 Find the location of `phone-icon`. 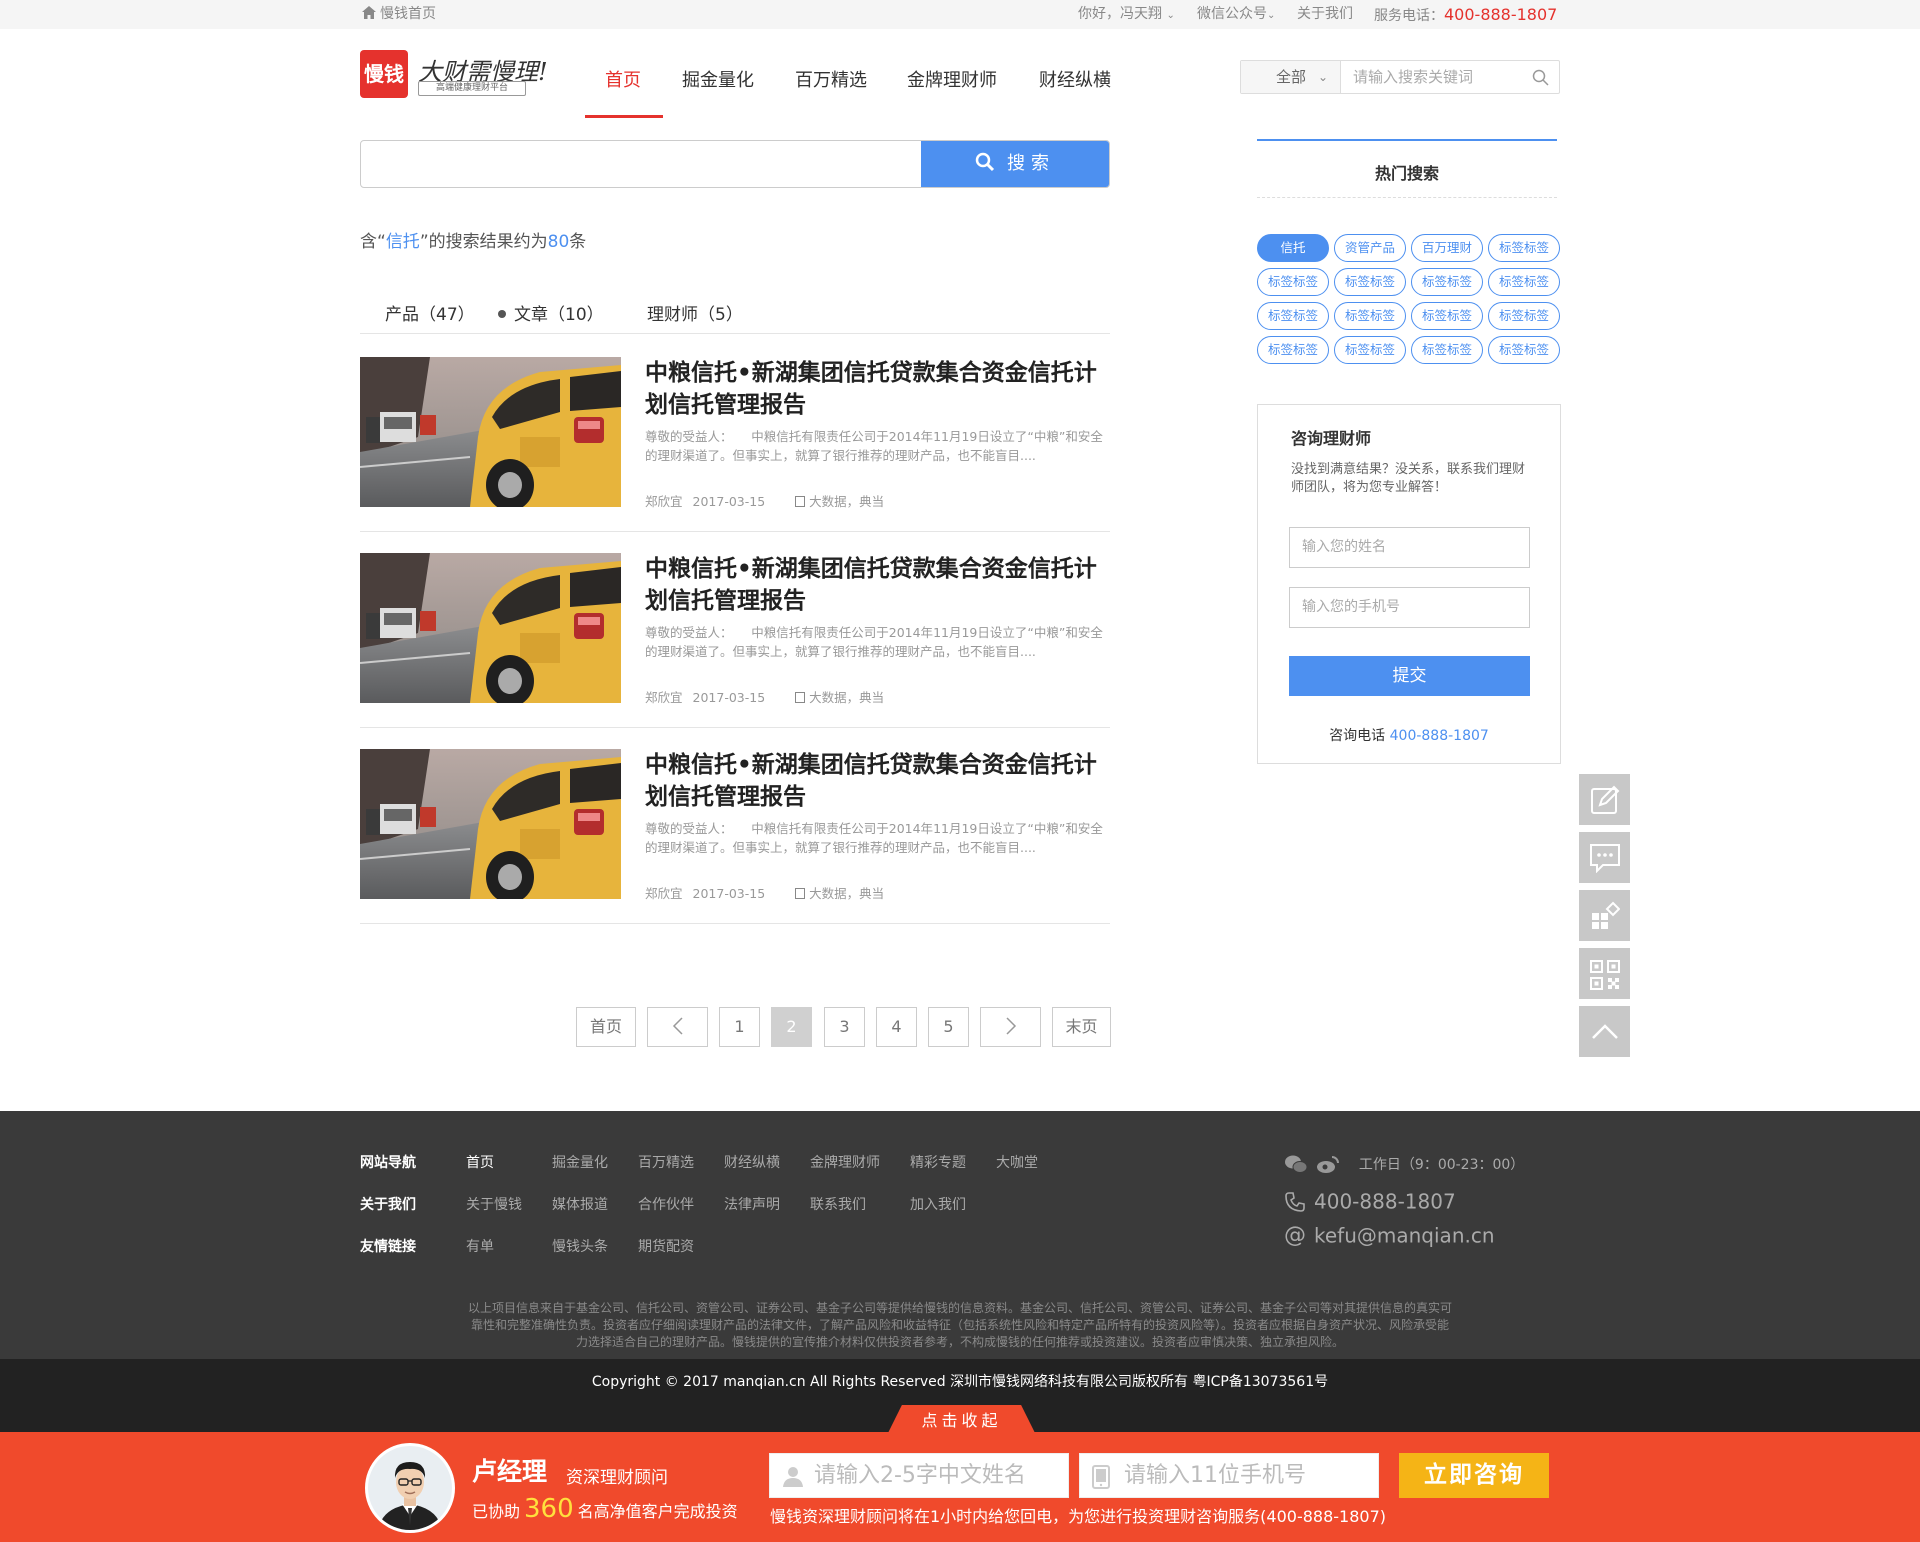

phone-icon is located at coordinates (1295, 1201).